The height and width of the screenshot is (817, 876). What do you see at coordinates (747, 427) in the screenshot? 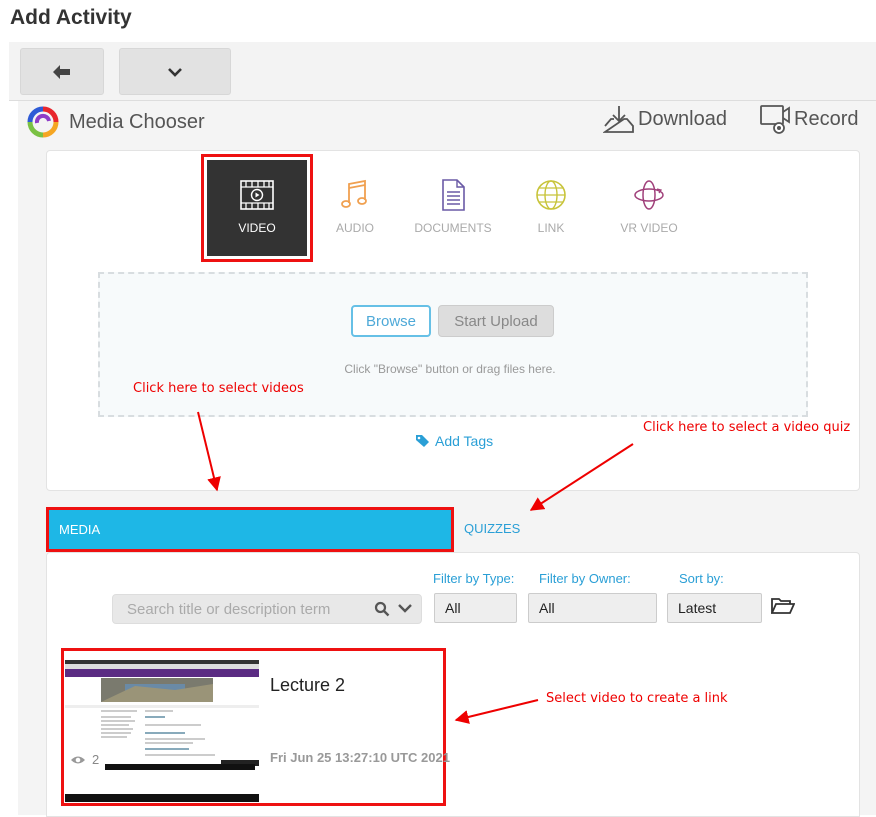
I see `annotation-select-quiz: Click here to select a video quiz` at bounding box center [747, 427].